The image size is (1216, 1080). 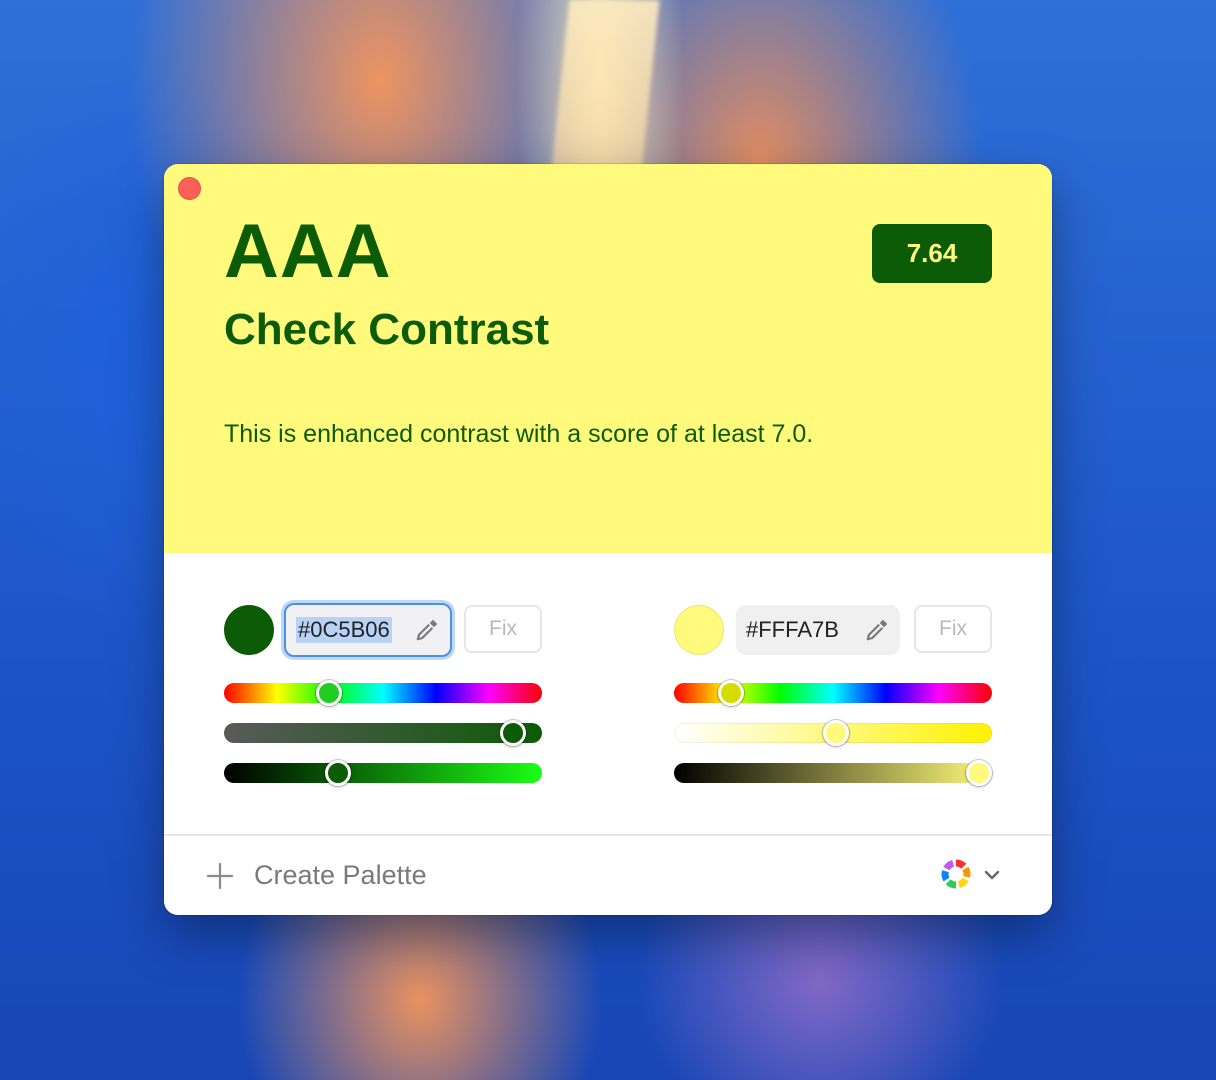 I want to click on background-brightness-slider, so click(x=833, y=773).